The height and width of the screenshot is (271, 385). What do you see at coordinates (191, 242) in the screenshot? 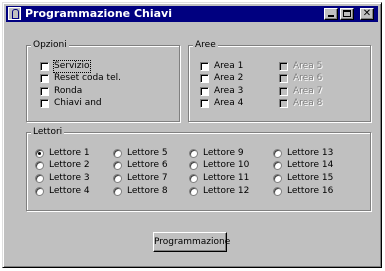
I see `programmazione-button: Programmazione` at bounding box center [191, 242].